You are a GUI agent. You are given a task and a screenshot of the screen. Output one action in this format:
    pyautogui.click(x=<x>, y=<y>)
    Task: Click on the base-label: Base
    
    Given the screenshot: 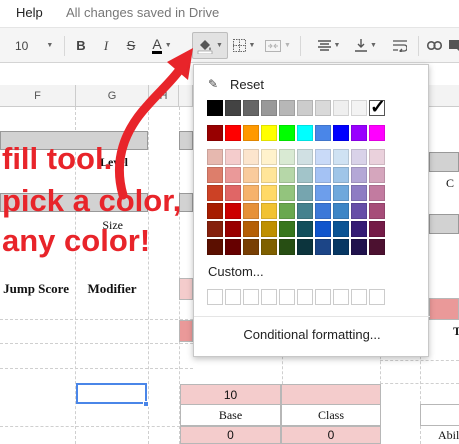 What is the action you would take?
    pyautogui.click(x=230, y=415)
    